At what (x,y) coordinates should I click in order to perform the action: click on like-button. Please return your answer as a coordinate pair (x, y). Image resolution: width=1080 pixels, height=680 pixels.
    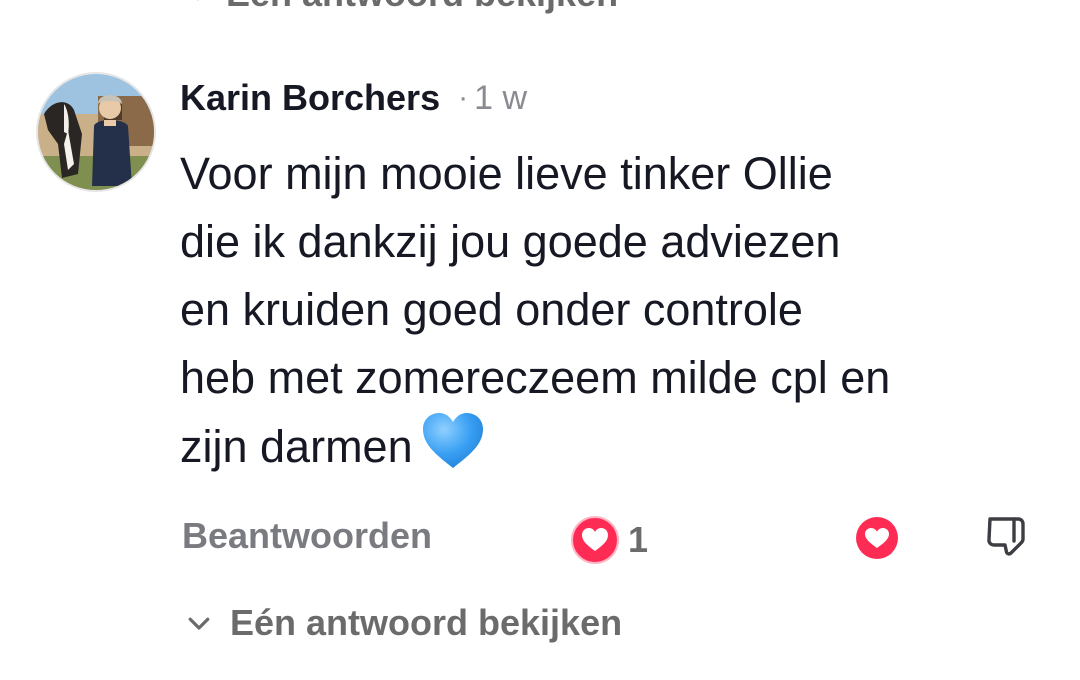
    Looking at the image, I should click on (877, 540).